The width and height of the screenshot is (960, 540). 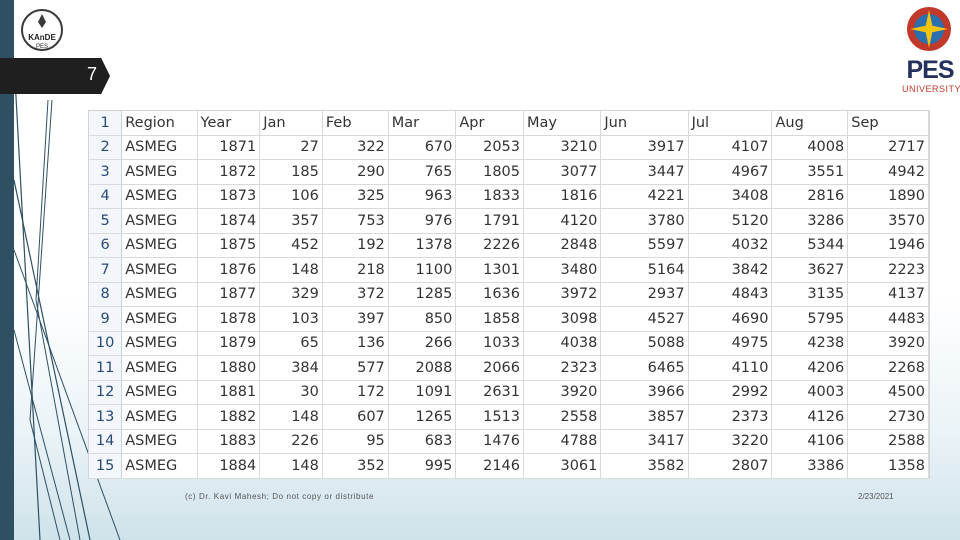 I want to click on value-cell: 30, so click(x=291, y=392).